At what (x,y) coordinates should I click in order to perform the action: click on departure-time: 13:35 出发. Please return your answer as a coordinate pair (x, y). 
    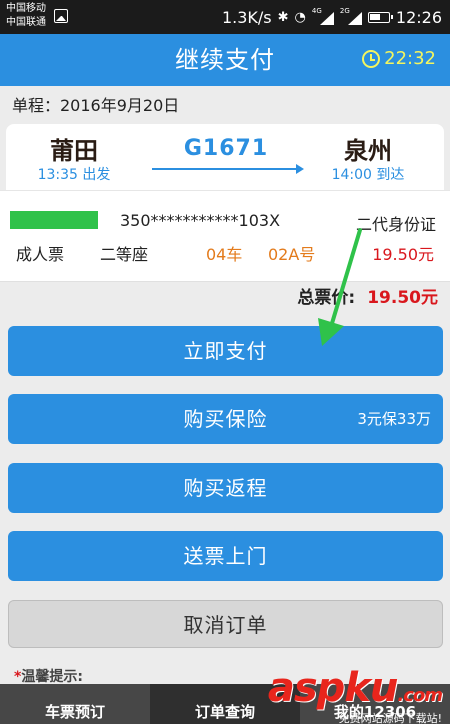
    Looking at the image, I should click on (74, 175).